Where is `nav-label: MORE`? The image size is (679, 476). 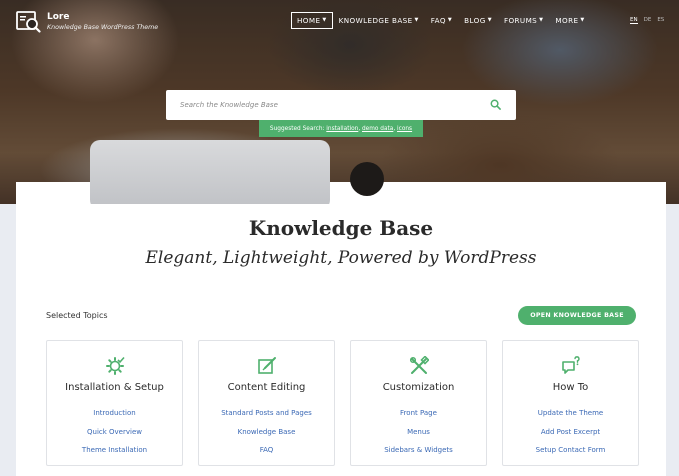 nav-label: MORE is located at coordinates (567, 20).